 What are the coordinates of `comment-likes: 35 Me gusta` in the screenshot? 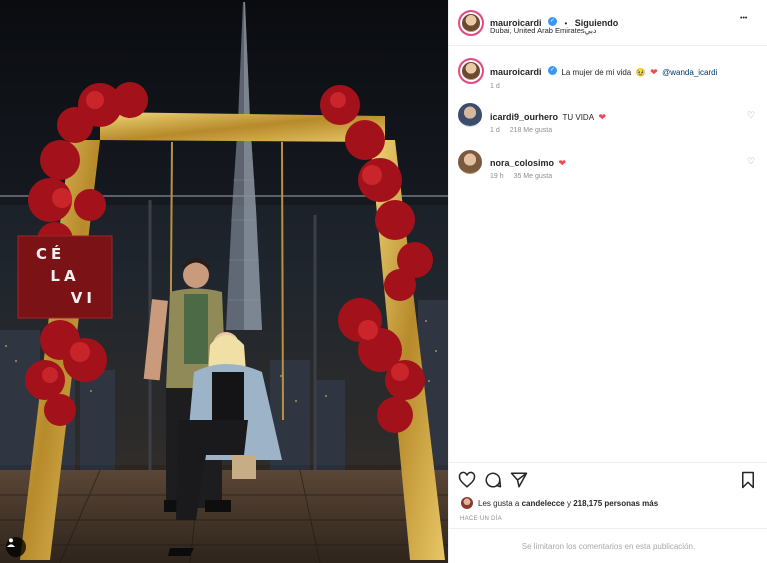 It's located at (533, 176).